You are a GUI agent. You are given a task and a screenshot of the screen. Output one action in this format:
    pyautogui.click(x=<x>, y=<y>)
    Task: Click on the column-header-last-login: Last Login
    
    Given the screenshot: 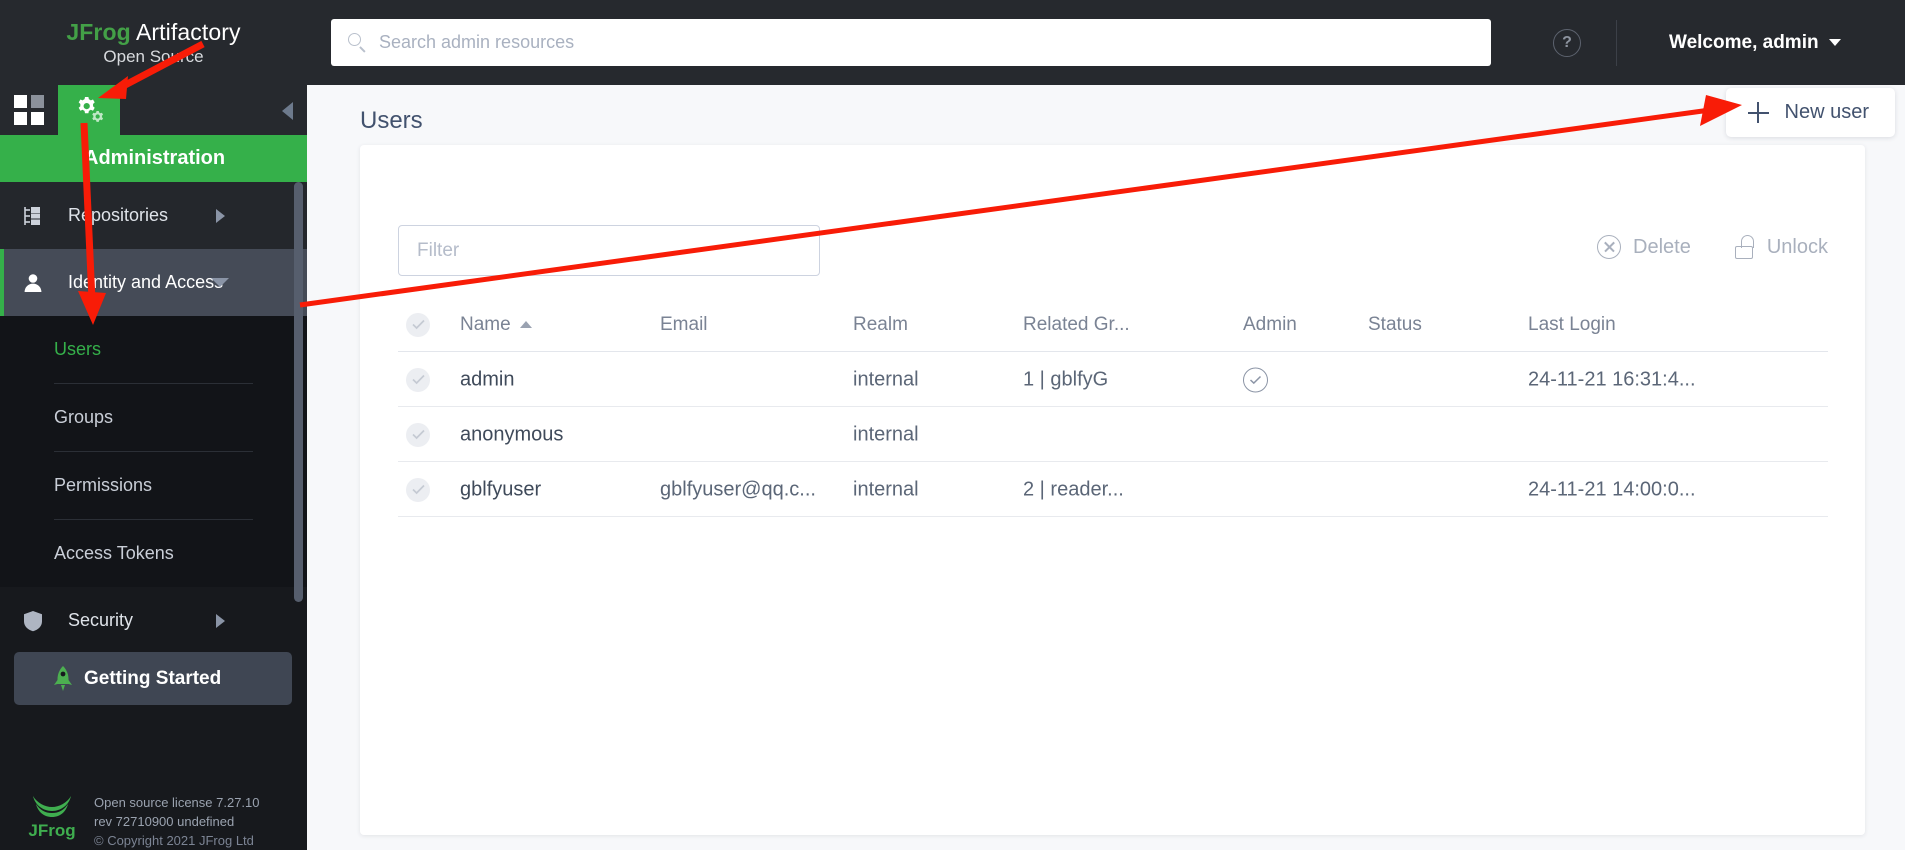 What is the action you would take?
    pyautogui.click(x=1572, y=325)
    